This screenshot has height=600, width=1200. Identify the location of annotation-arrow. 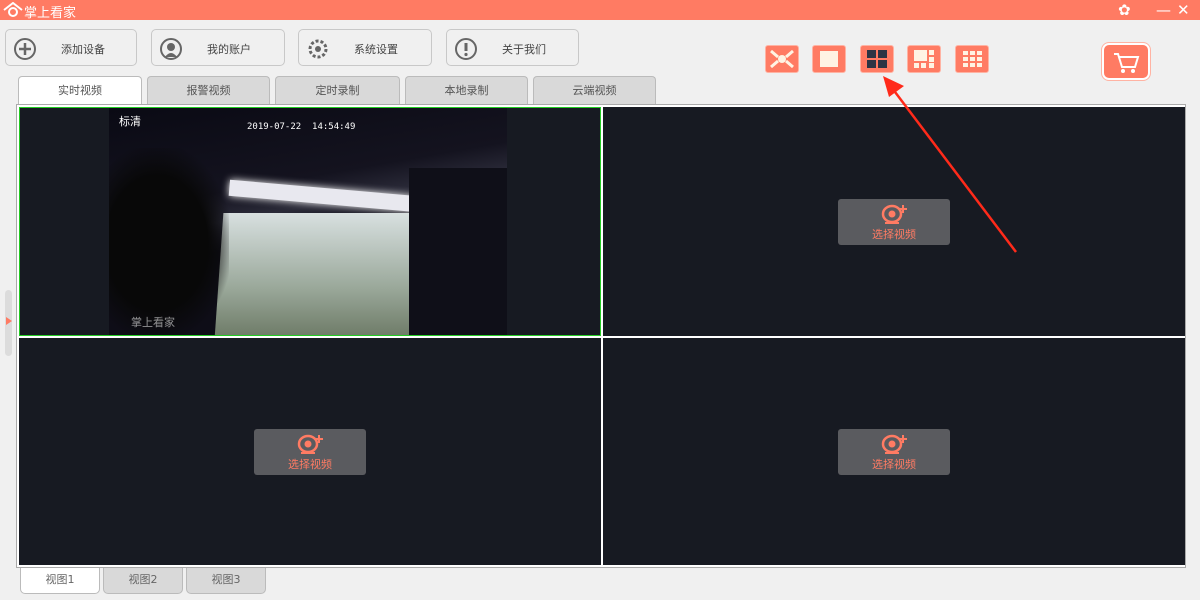
(950, 164).